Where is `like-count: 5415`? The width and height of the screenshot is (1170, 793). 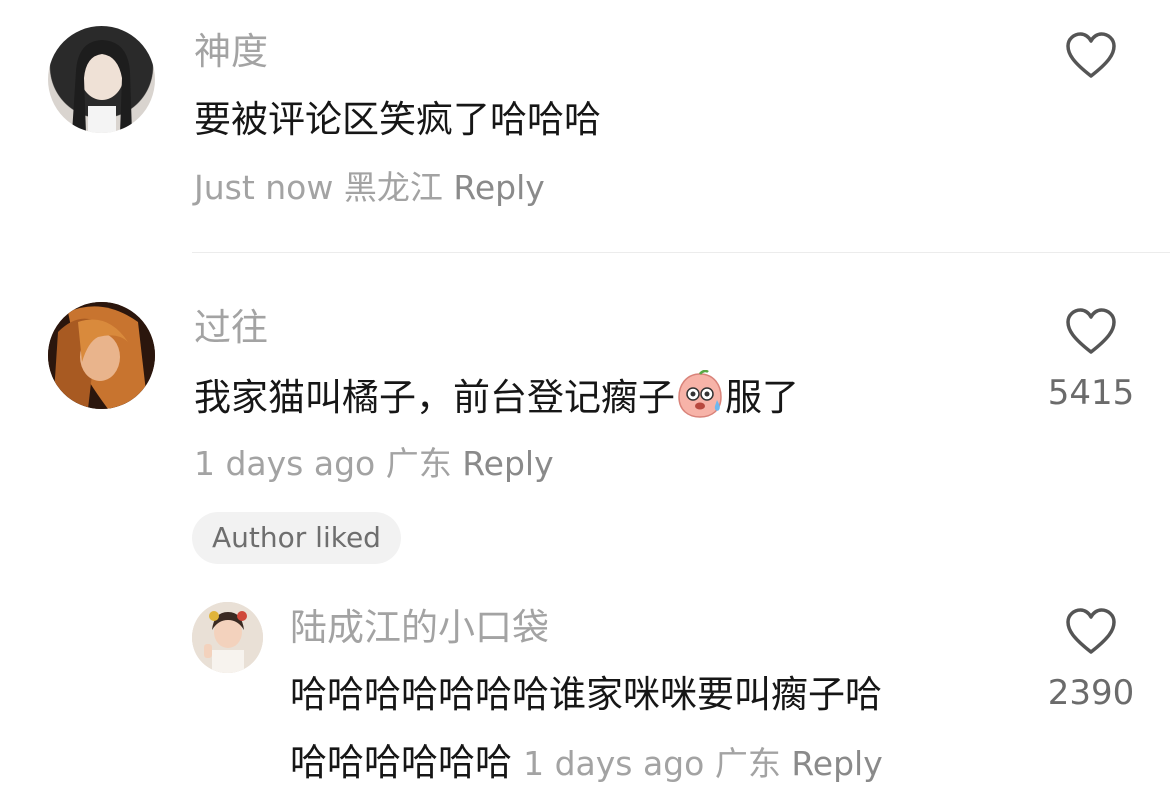 like-count: 5415 is located at coordinates (1091, 393).